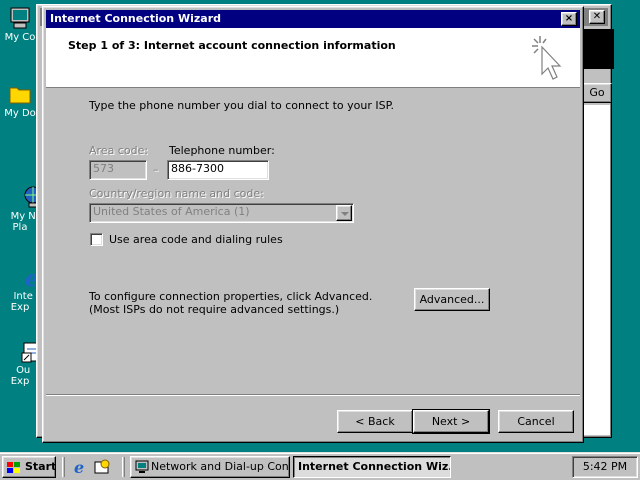 This screenshot has height=480, width=640. I want to click on button-separator, so click(313, 395).